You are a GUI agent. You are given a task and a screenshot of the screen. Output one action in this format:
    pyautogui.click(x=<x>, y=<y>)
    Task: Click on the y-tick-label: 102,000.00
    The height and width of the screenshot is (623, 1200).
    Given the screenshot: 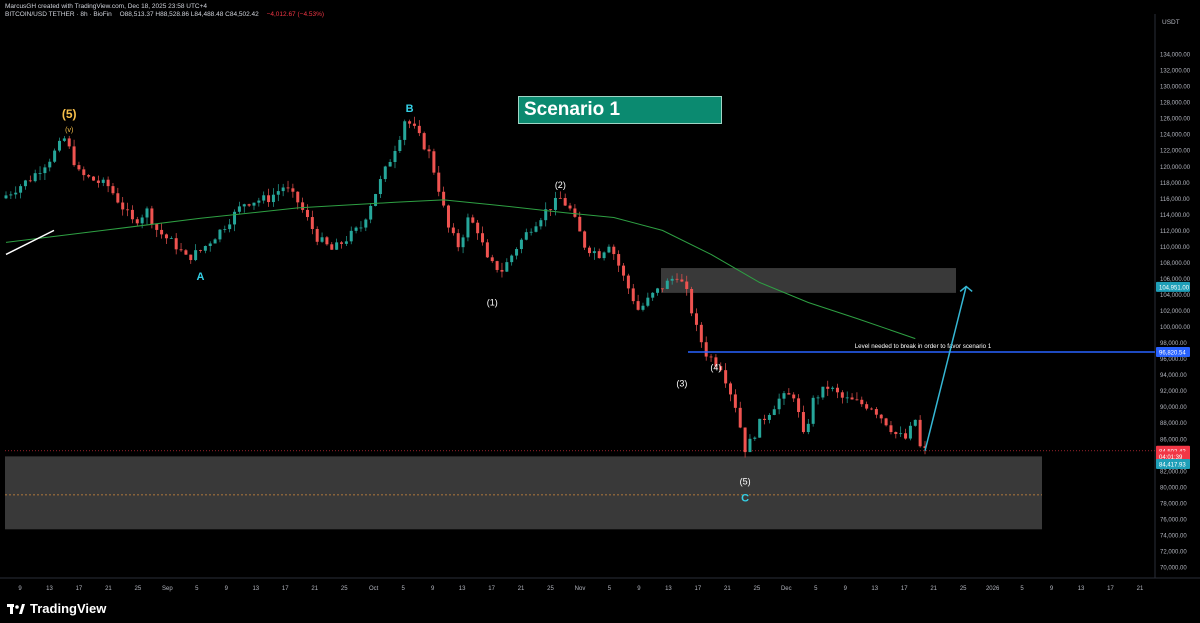 What is the action you would take?
    pyautogui.click(x=1175, y=312)
    